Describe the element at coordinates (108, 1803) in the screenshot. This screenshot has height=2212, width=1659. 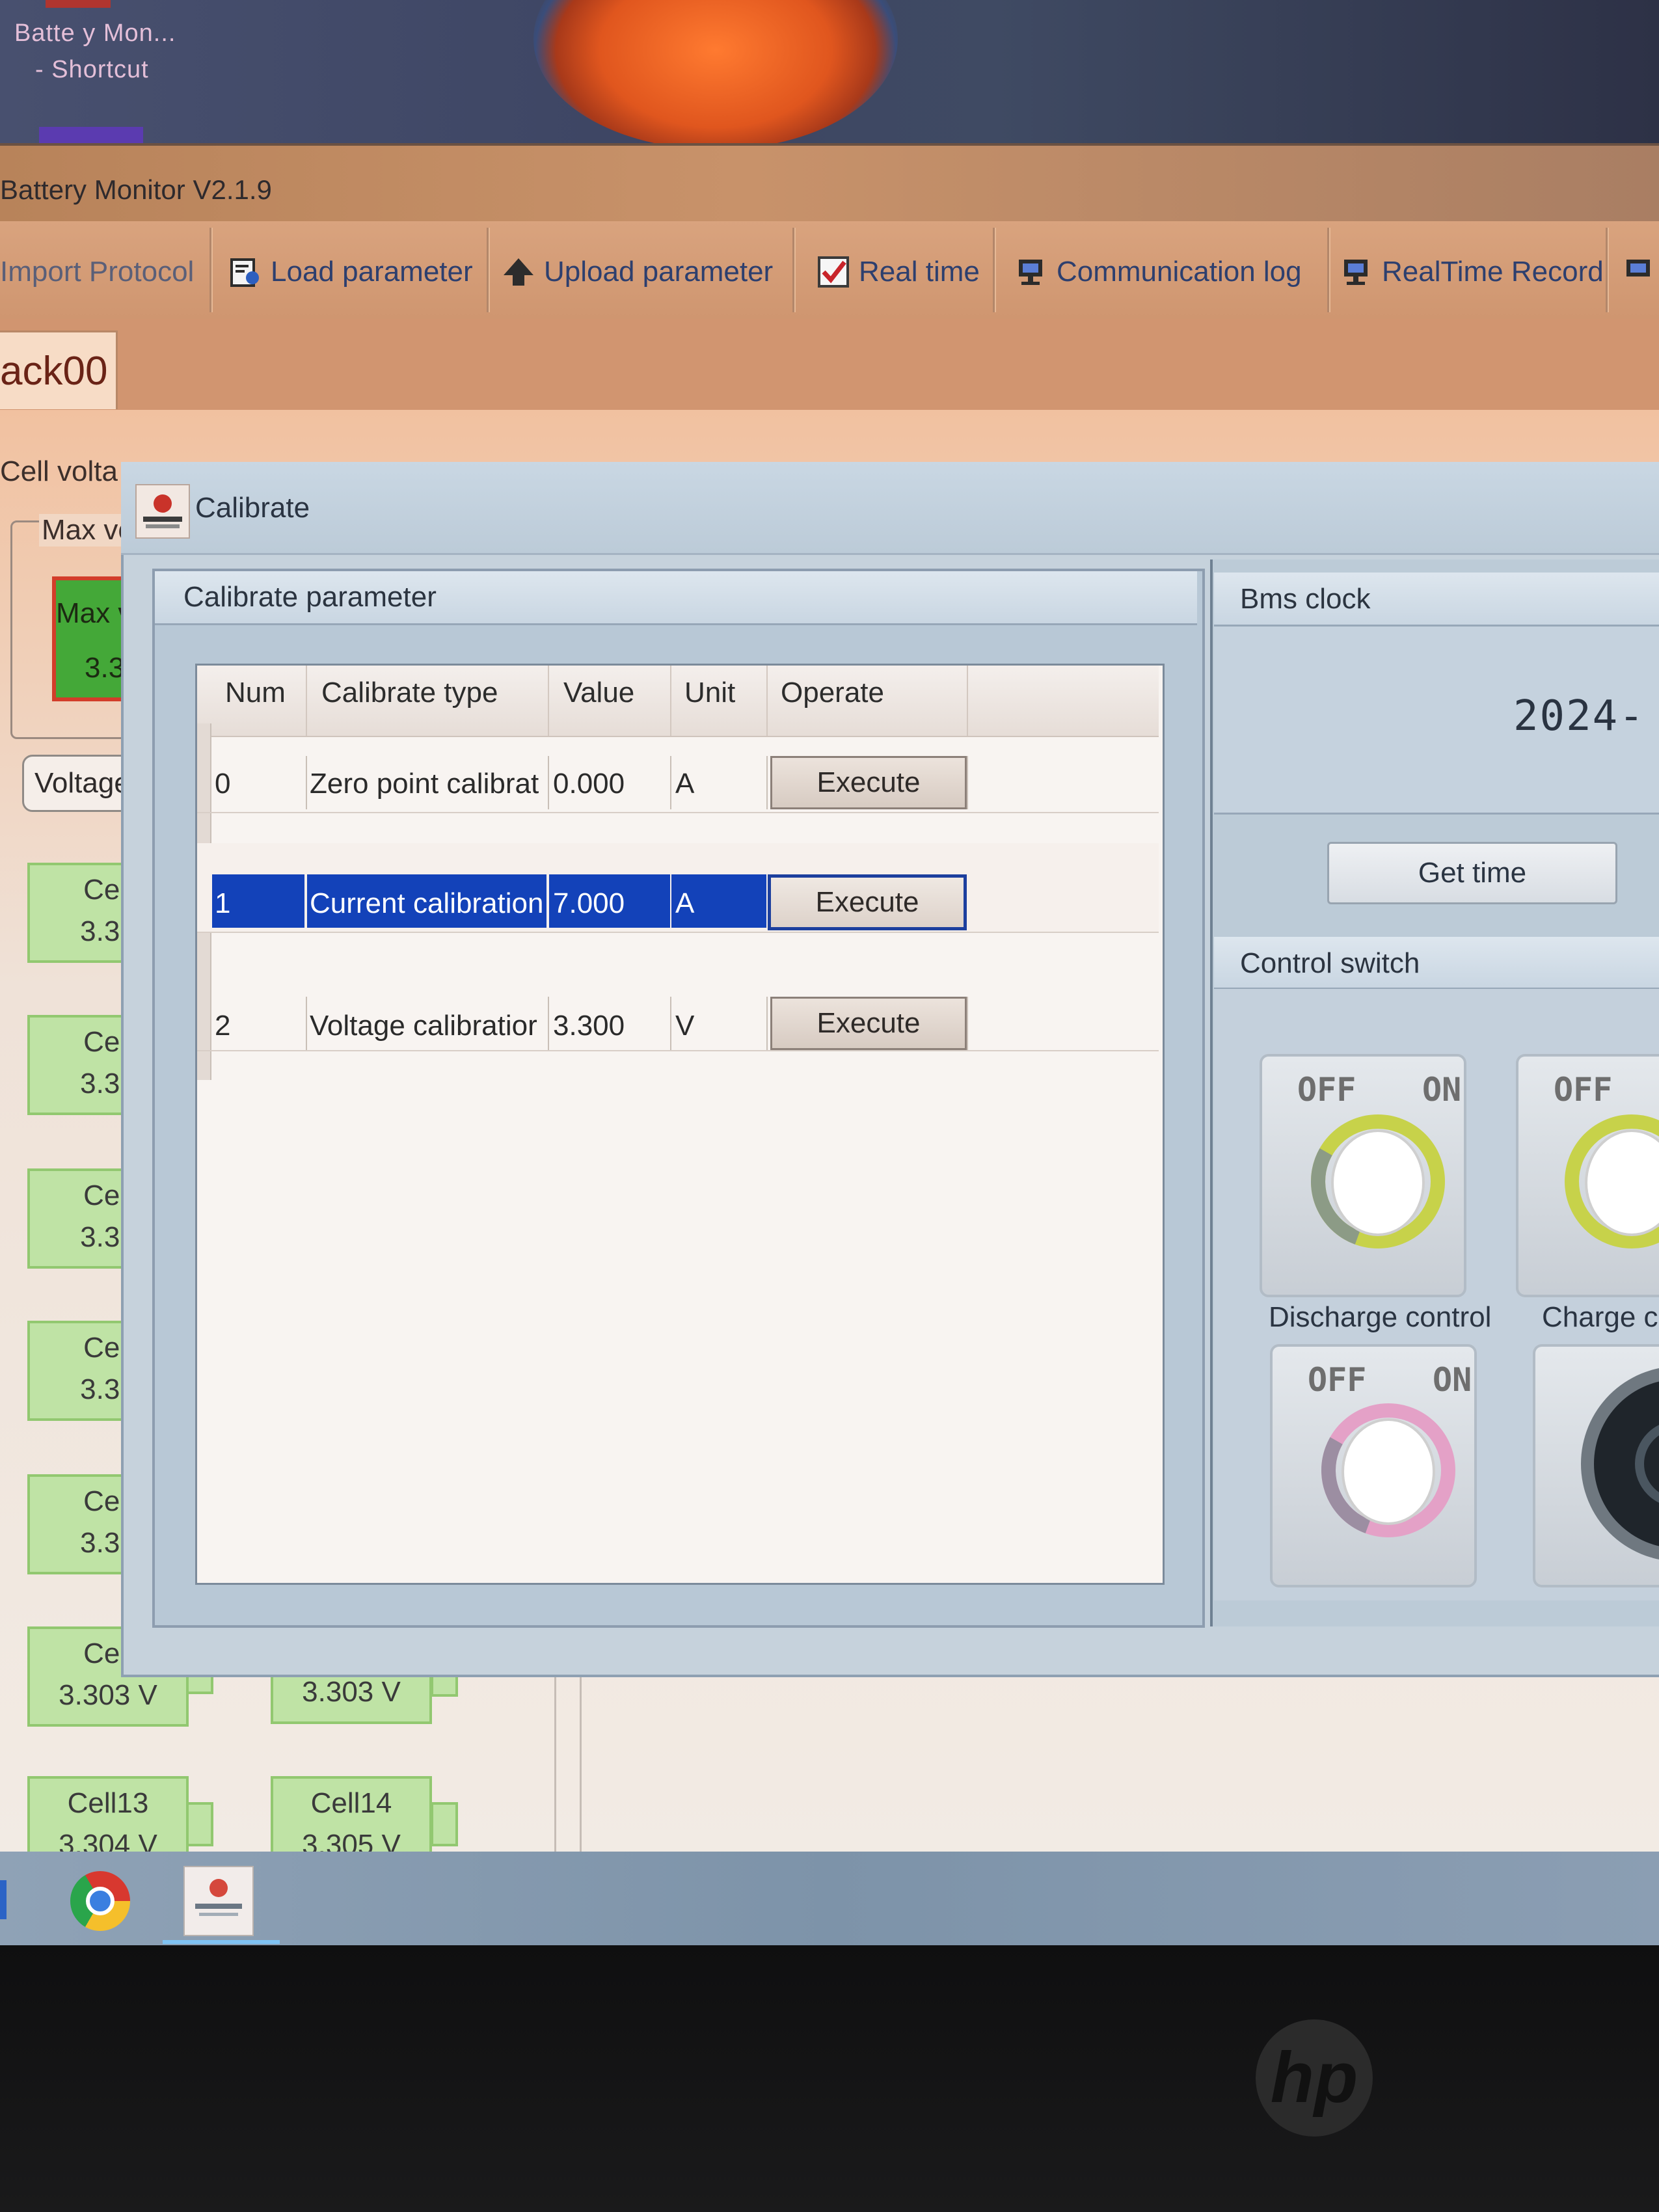
I see `cell13-label: Cell13` at that location.